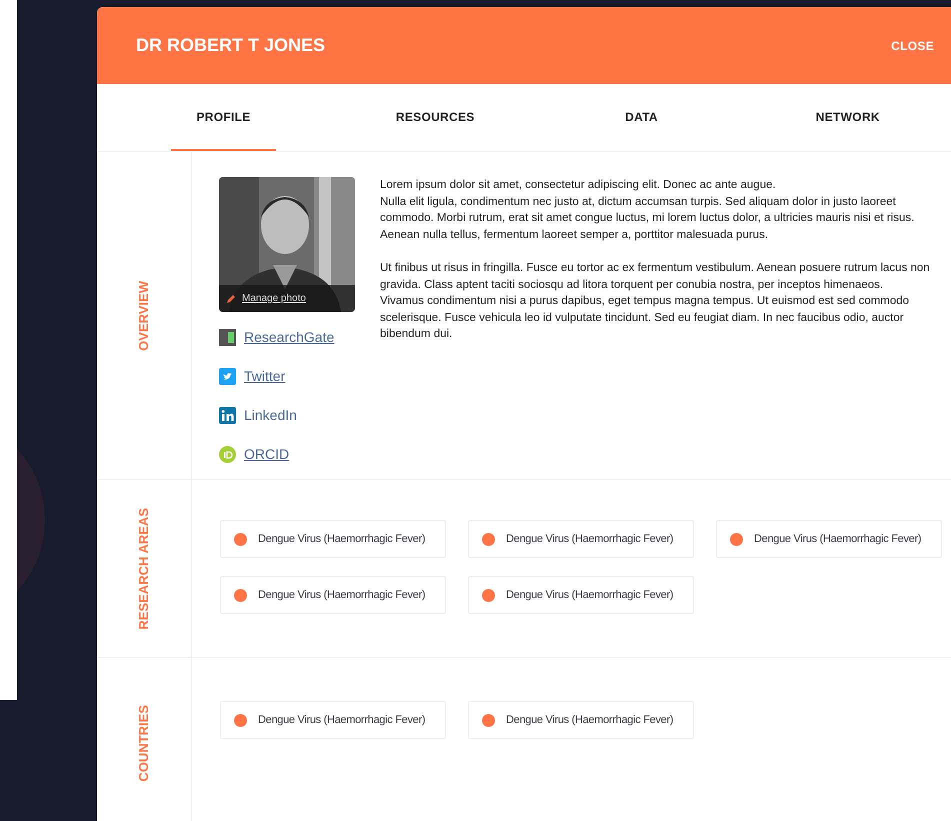 The width and height of the screenshot is (951, 821). I want to click on section-label: RESEARCH AREAS, so click(143, 569).